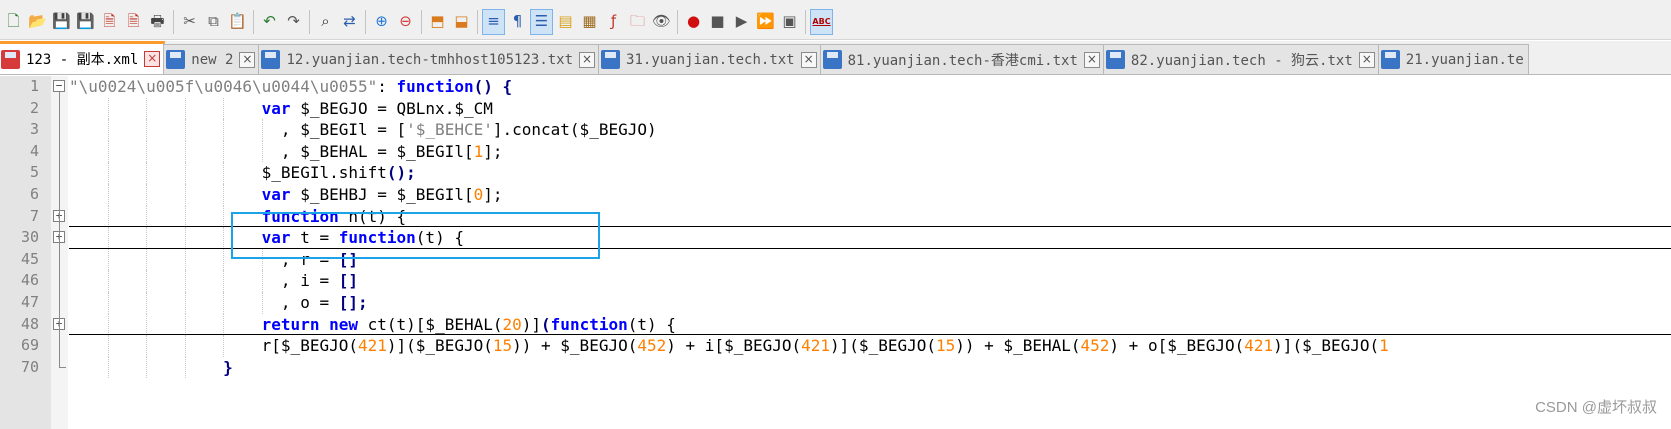 The image size is (1671, 429). I want to click on user-language-button: ▤, so click(565, 22).